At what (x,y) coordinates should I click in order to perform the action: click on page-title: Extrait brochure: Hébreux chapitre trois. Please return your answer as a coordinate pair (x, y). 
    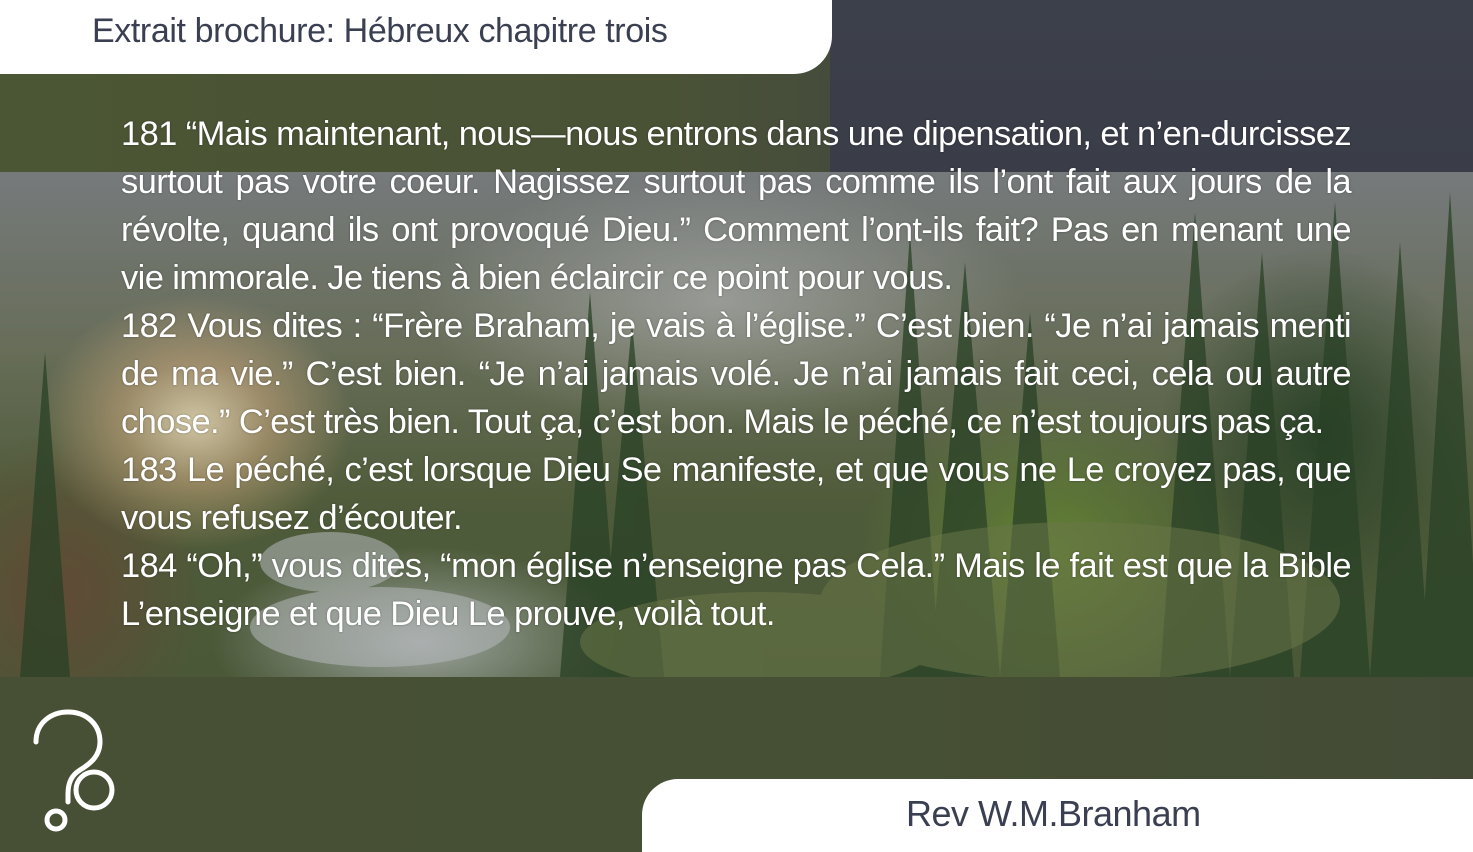
    Looking at the image, I should click on (380, 31).